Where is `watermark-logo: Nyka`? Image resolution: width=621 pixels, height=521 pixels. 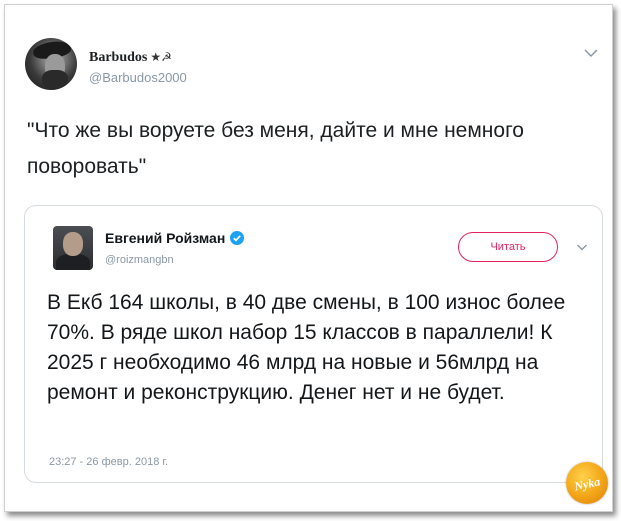
watermark-logo: Nyka is located at coordinates (587, 483).